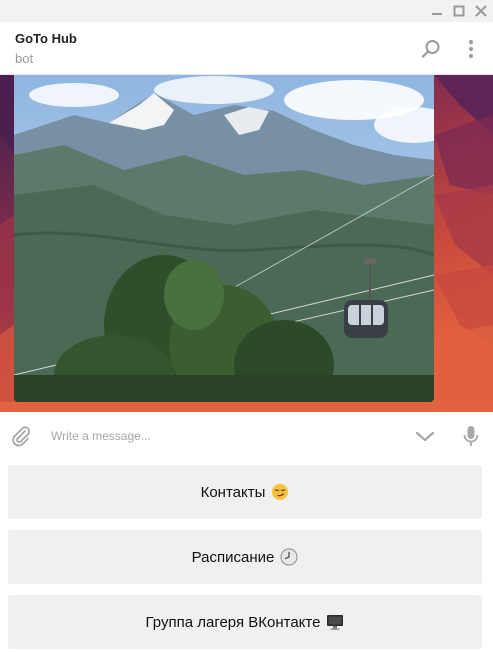 This screenshot has height=652, width=493. What do you see at coordinates (459, 11) in the screenshot?
I see `maximize-icon` at bounding box center [459, 11].